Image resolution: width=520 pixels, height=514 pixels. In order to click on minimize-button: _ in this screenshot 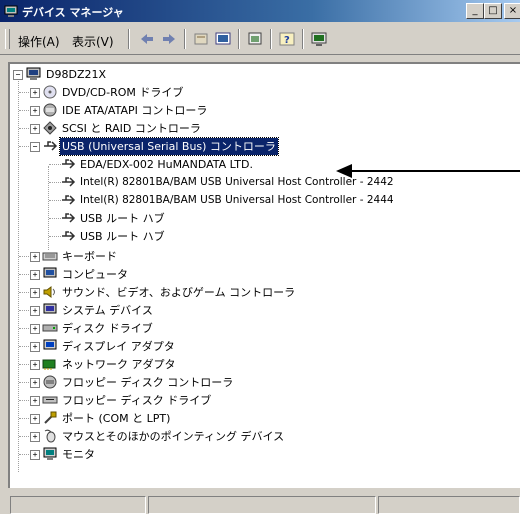, I will do `click(475, 11)`.